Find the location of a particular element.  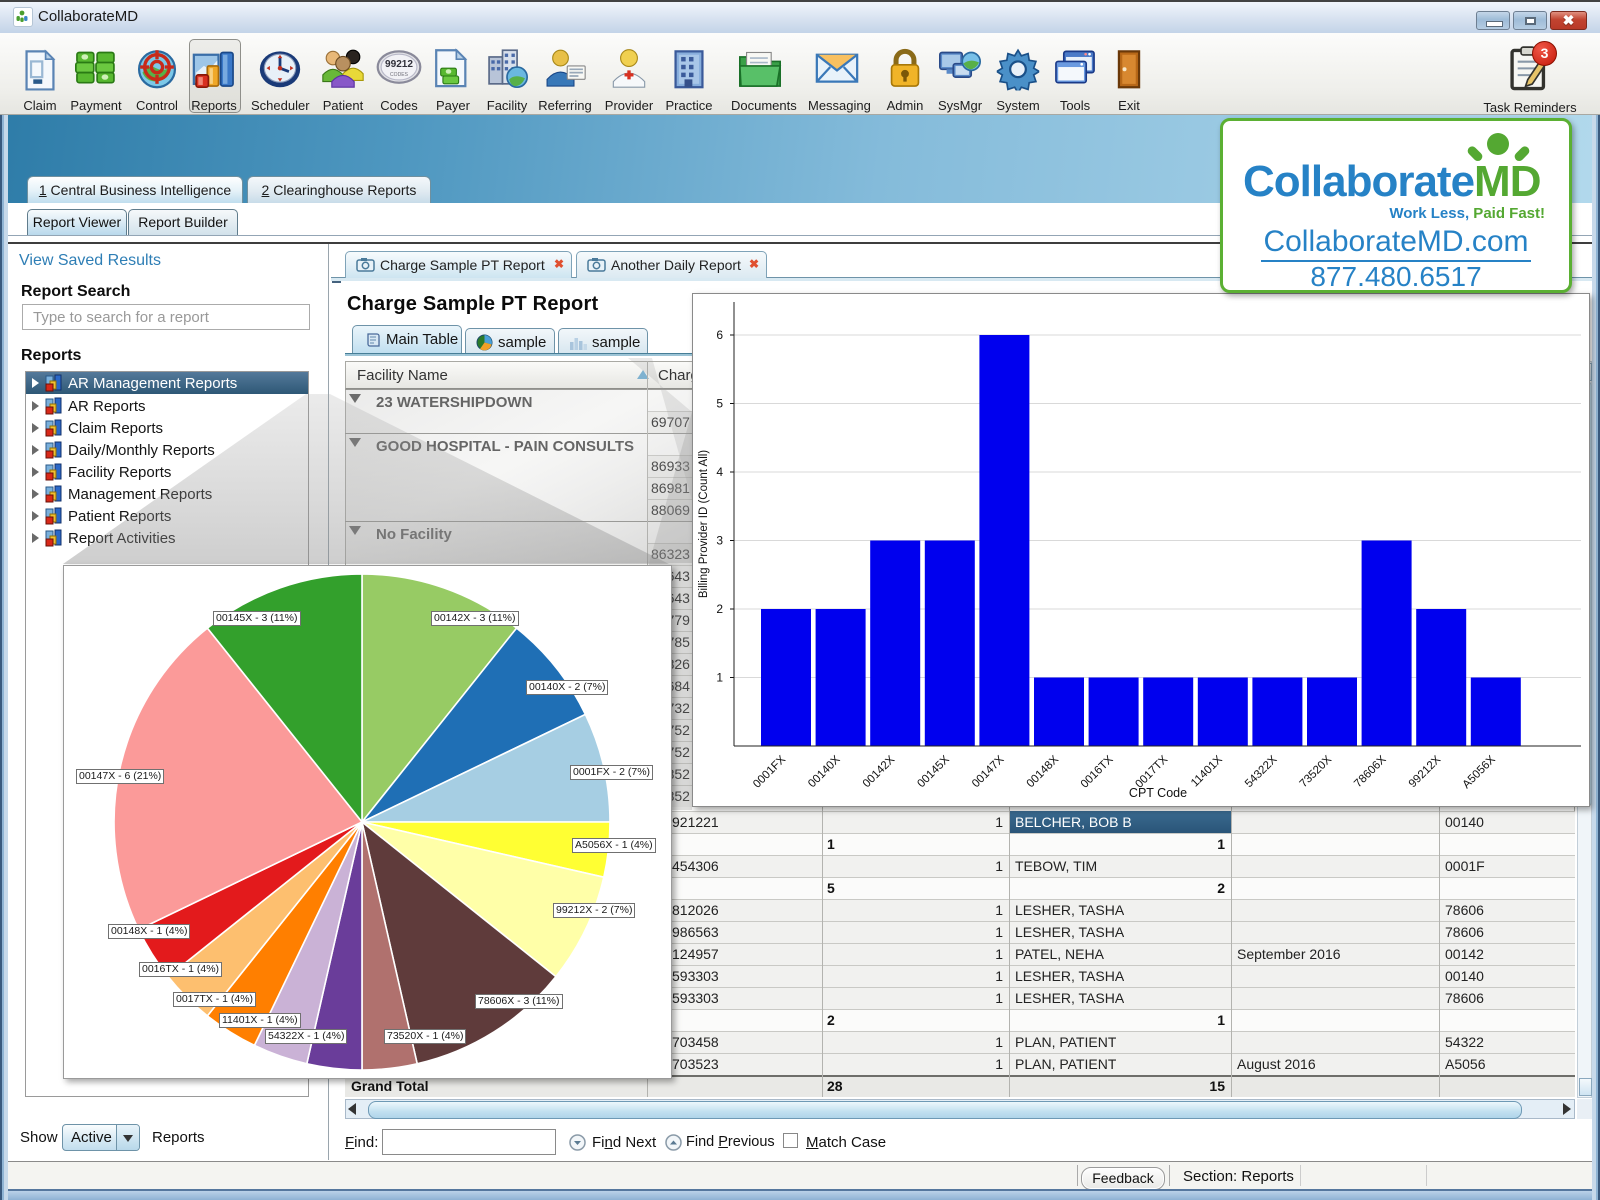

svg-text: 00145X is located at coordinates (933, 771).